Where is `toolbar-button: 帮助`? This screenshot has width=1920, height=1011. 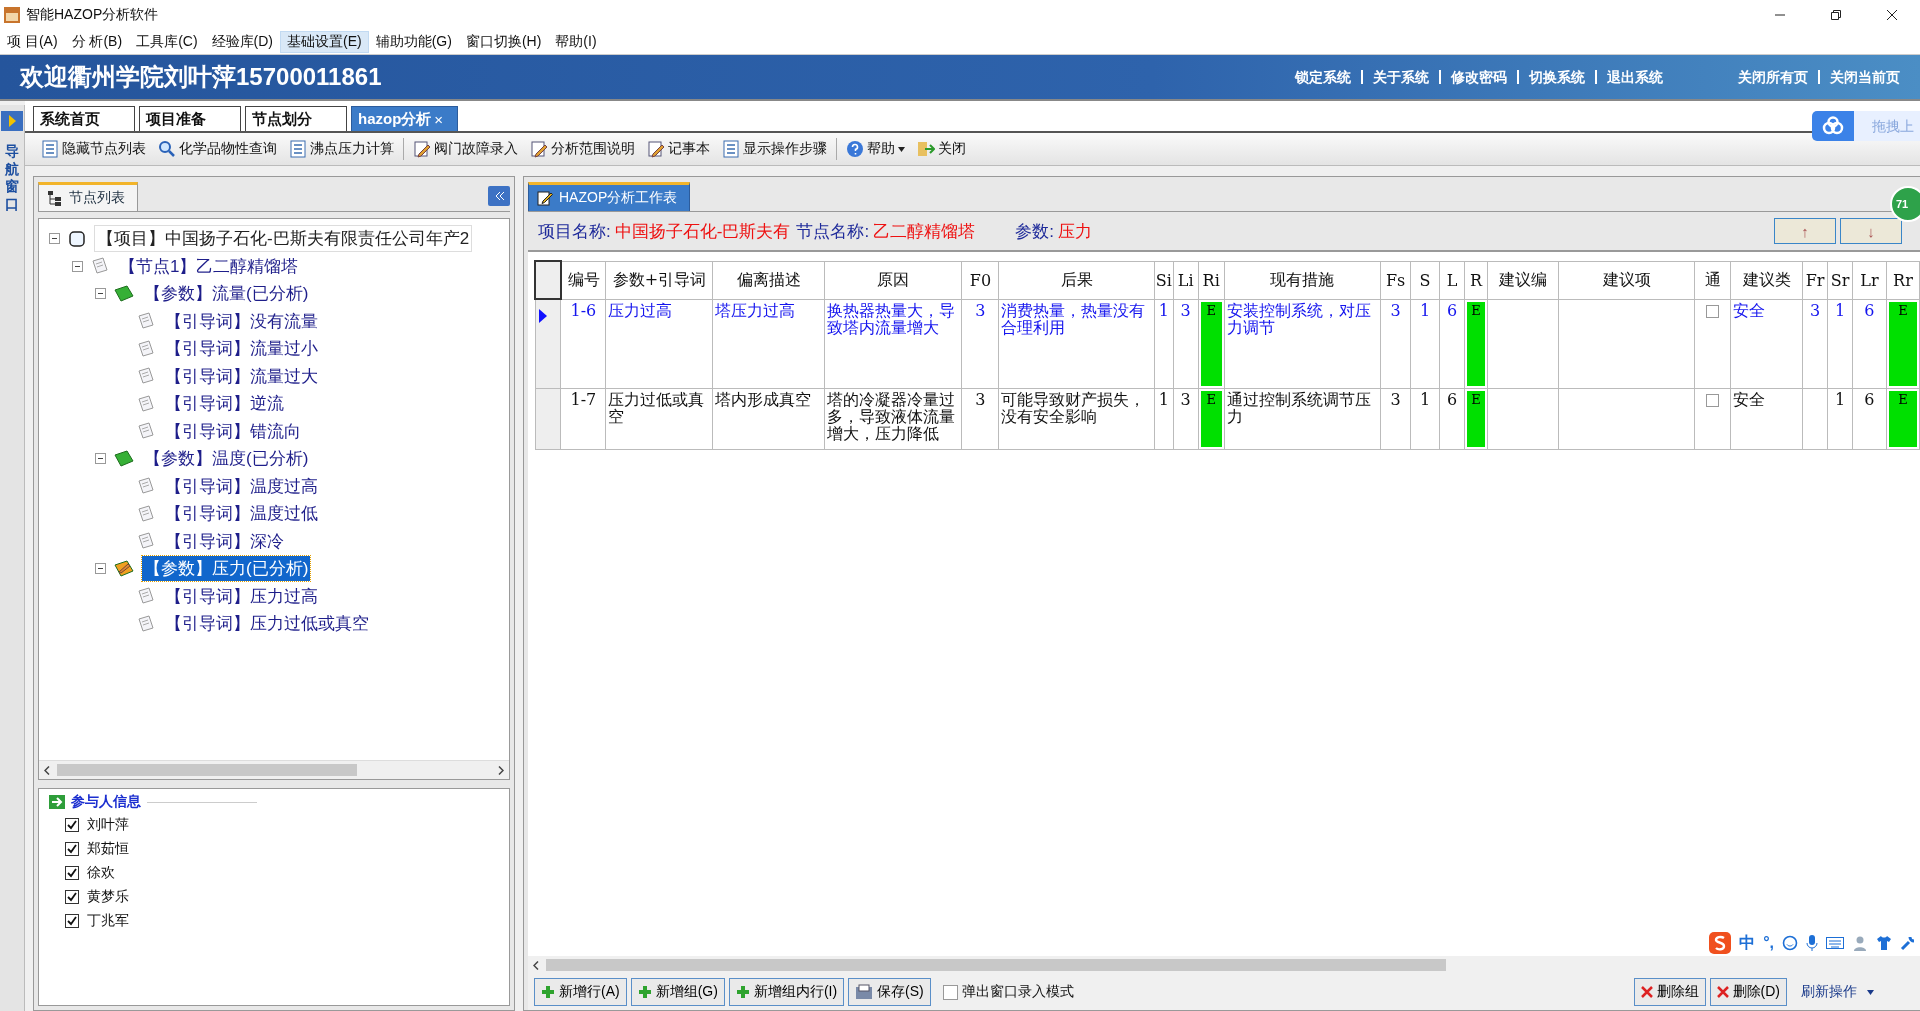
toolbar-button: 帮助 is located at coordinates (875, 149).